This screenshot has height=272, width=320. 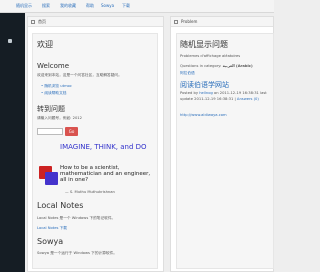 I want to click on problem-title: 随机显示问题, so click(x=204, y=44).